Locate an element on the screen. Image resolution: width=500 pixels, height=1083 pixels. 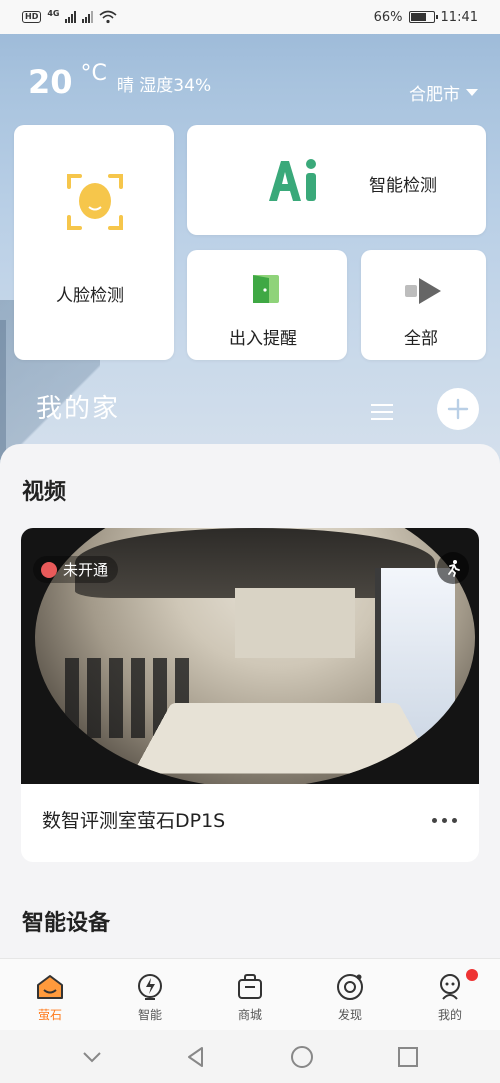
battery-percent: 66% is located at coordinates (388, 17).